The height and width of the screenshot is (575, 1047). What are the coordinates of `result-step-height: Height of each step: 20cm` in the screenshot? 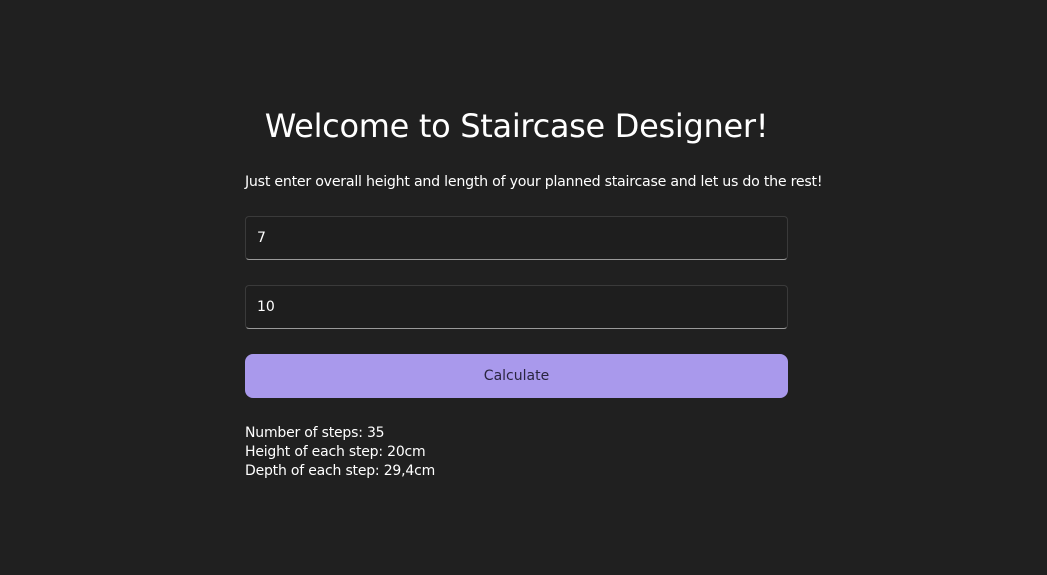 It's located at (335, 452).